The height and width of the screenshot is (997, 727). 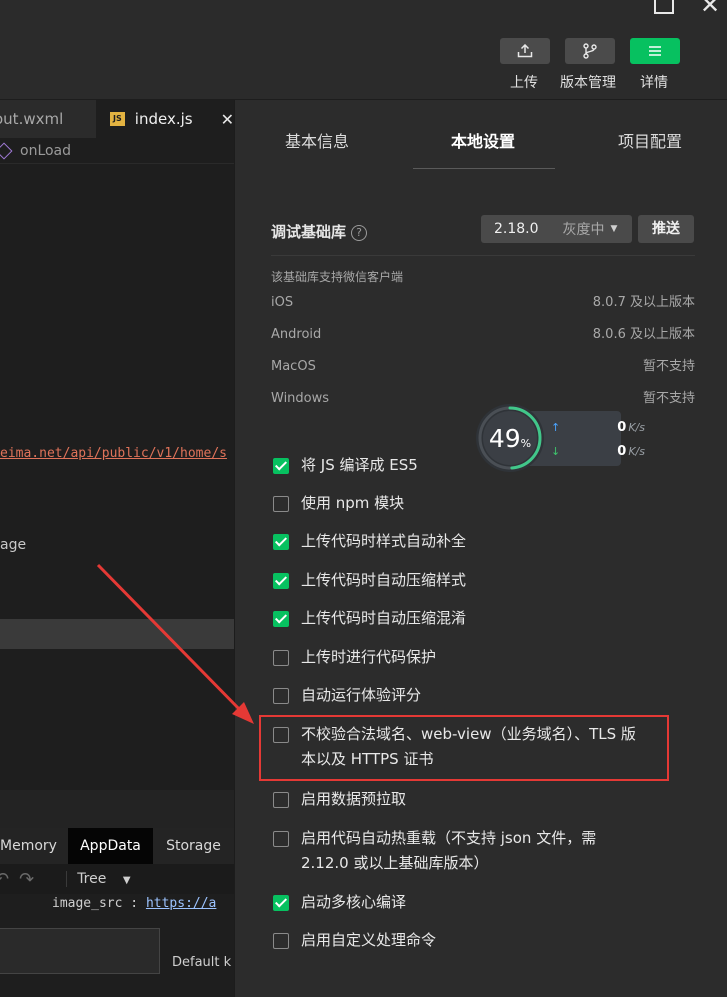 I want to click on breadcrumb-method: onLoad, so click(x=45, y=151).